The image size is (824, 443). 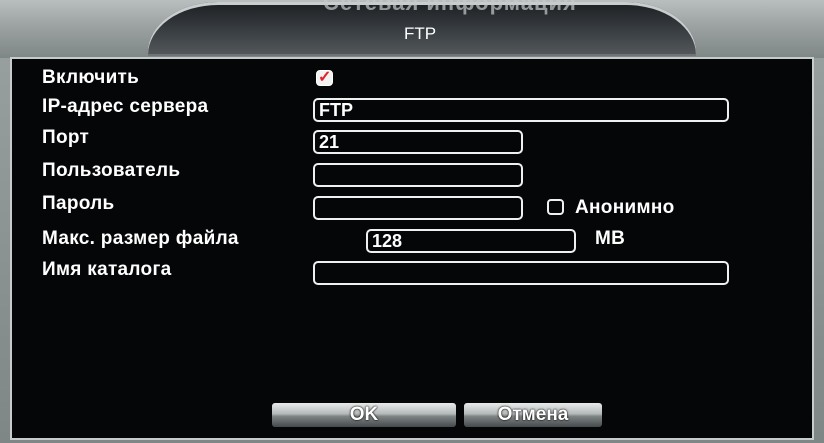 I want to click on checkmark-icon: ✓, so click(x=325, y=77).